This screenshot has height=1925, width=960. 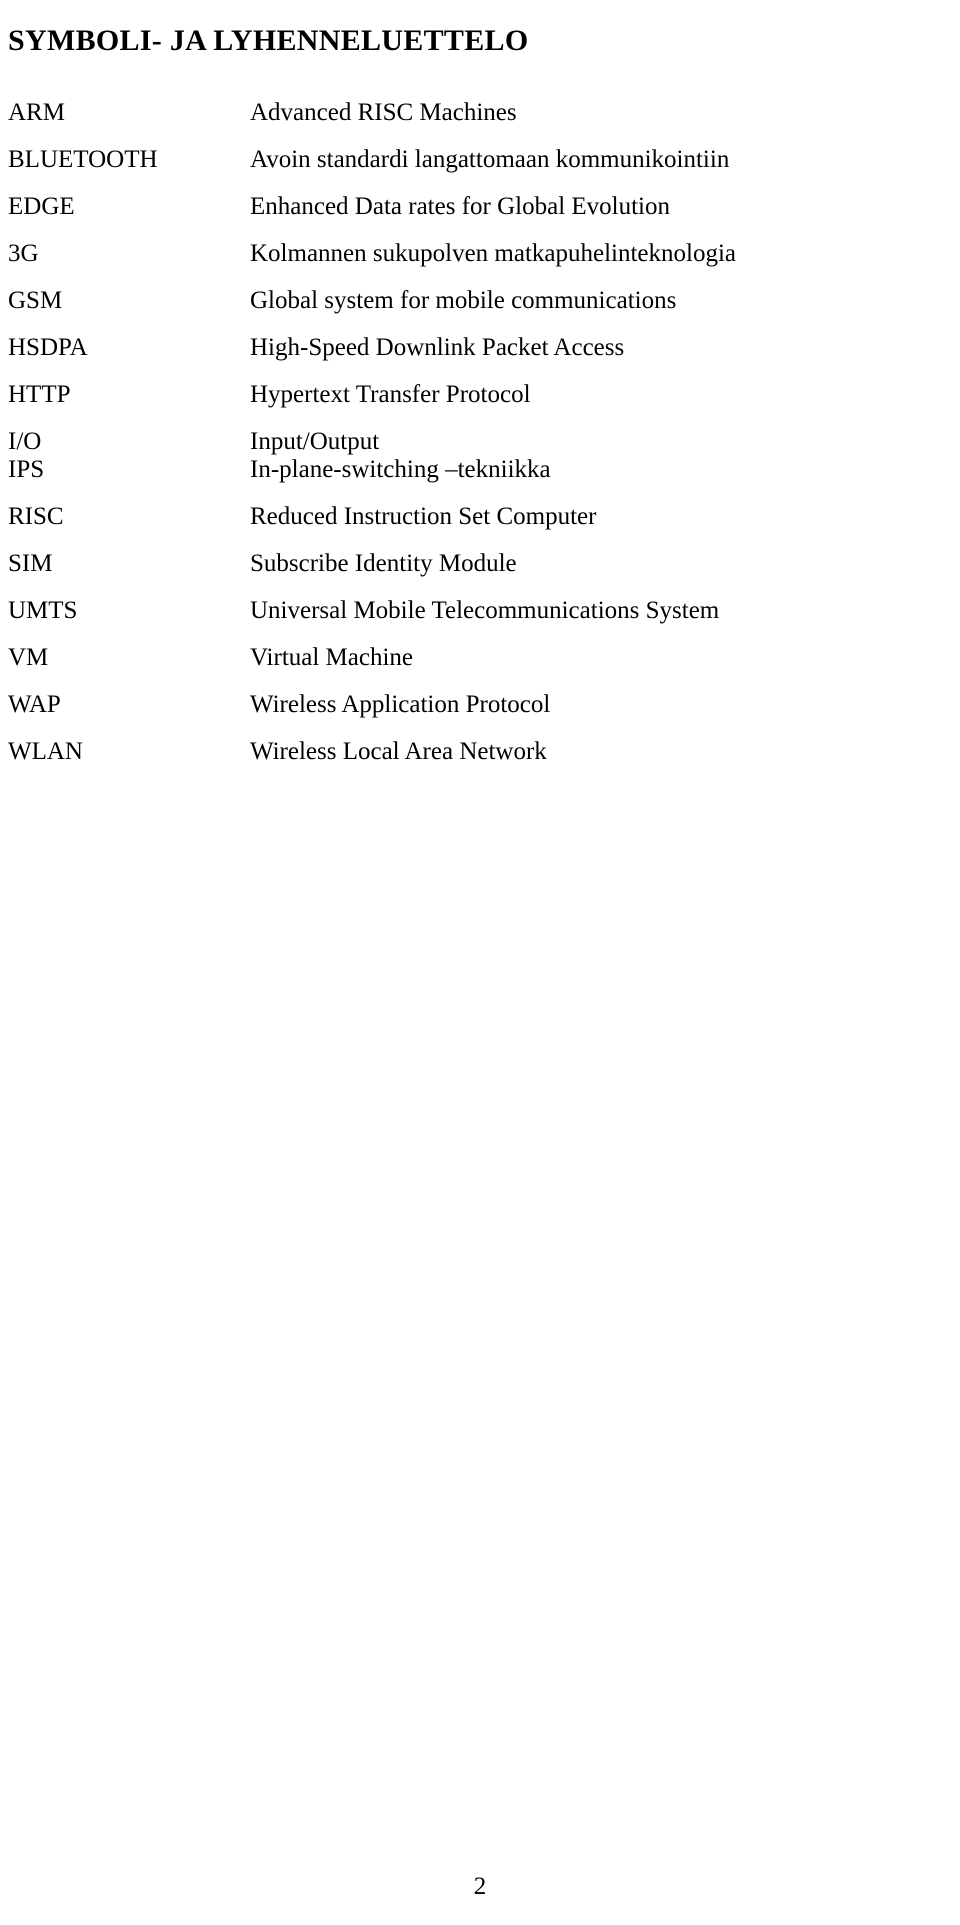 What do you see at coordinates (480, 664) in the screenshot?
I see `abbreviation-row: VM Virtual Machine` at bounding box center [480, 664].